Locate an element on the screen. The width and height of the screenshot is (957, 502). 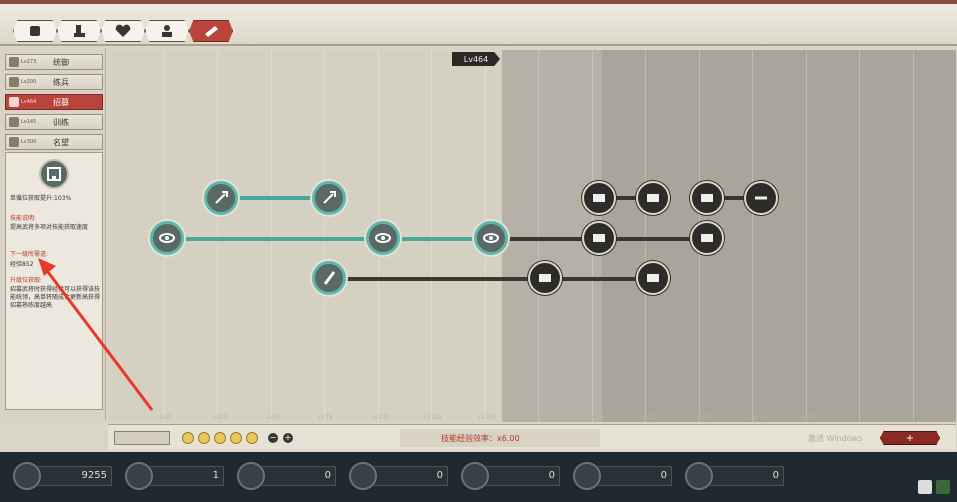
axis-label: Lv225 is located at coordinates (649, 417).